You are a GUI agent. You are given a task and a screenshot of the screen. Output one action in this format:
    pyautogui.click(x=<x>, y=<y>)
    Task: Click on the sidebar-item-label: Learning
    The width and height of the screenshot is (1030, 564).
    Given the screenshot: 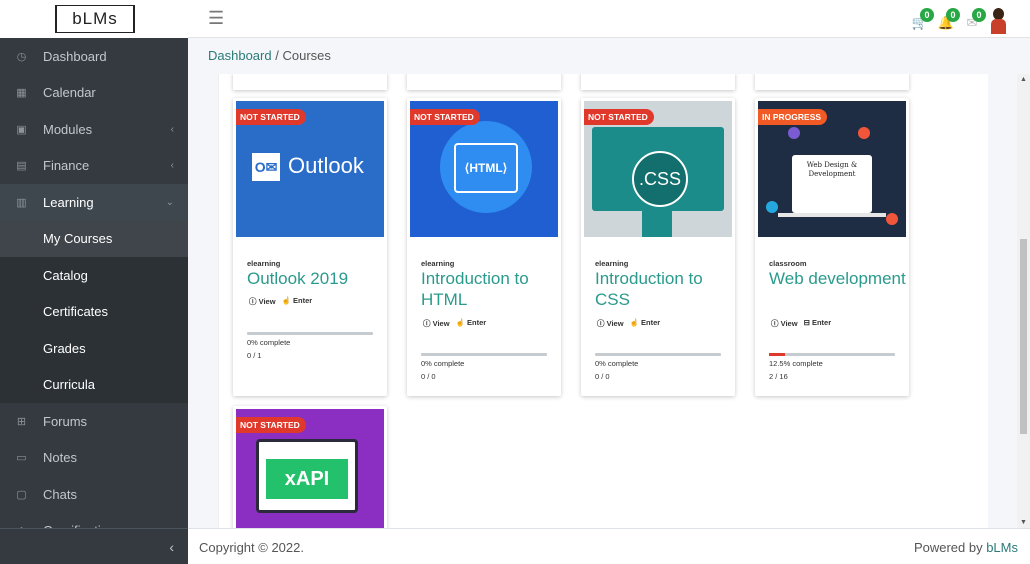 What is the action you would take?
    pyautogui.click(x=68, y=202)
    